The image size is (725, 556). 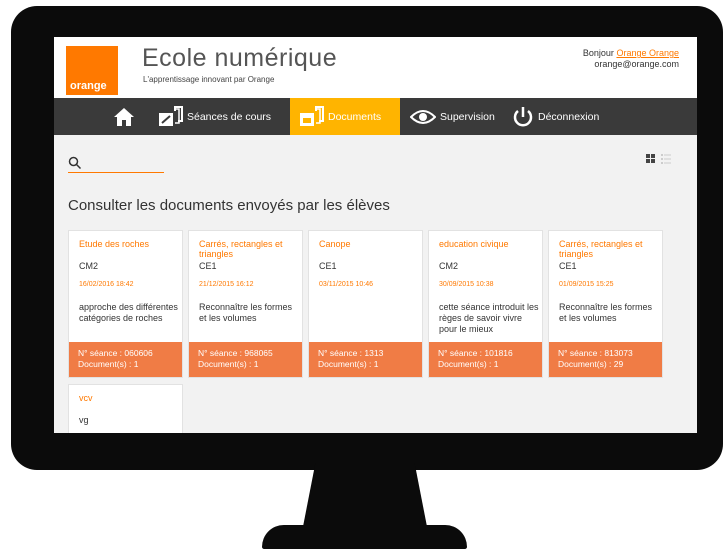 I want to click on power-icon, so click(x=523, y=116).